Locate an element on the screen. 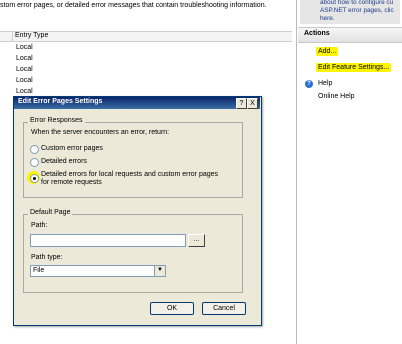 This screenshot has height=344, width=402. dialog-close-button: X is located at coordinates (252, 103).